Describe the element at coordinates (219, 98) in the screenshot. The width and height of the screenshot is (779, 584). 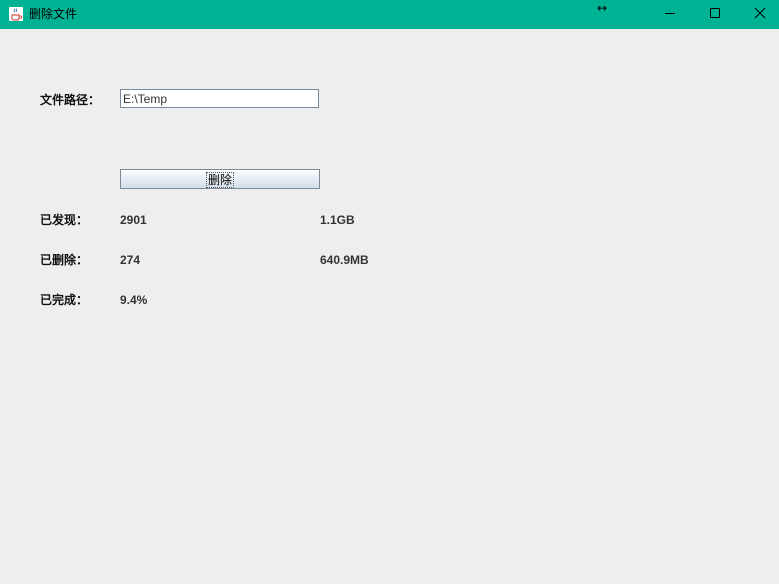
I see `file-path-input` at that location.